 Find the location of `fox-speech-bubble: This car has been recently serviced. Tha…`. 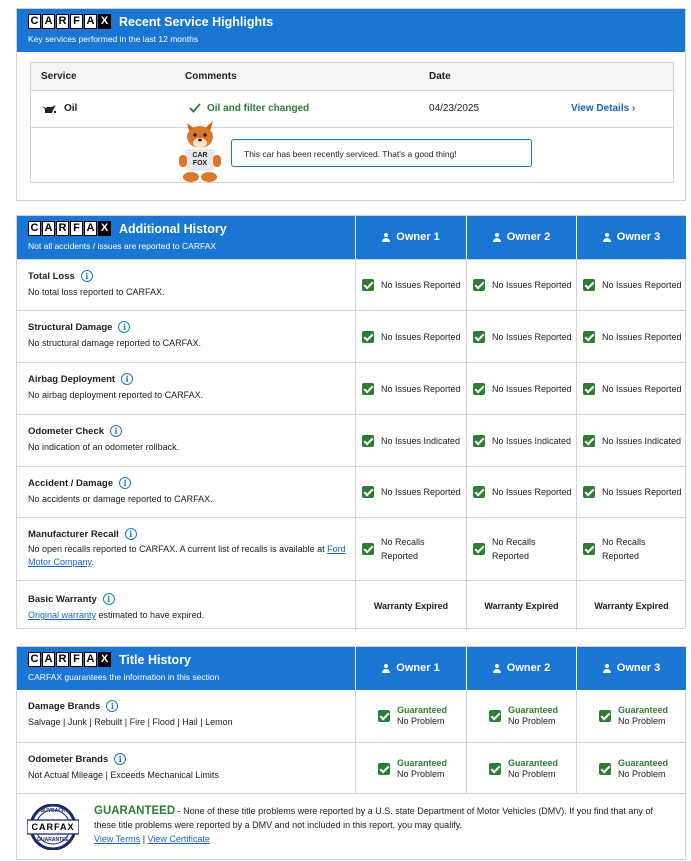

fox-speech-bubble: This car has been recently serviced. Tha… is located at coordinates (381, 153).